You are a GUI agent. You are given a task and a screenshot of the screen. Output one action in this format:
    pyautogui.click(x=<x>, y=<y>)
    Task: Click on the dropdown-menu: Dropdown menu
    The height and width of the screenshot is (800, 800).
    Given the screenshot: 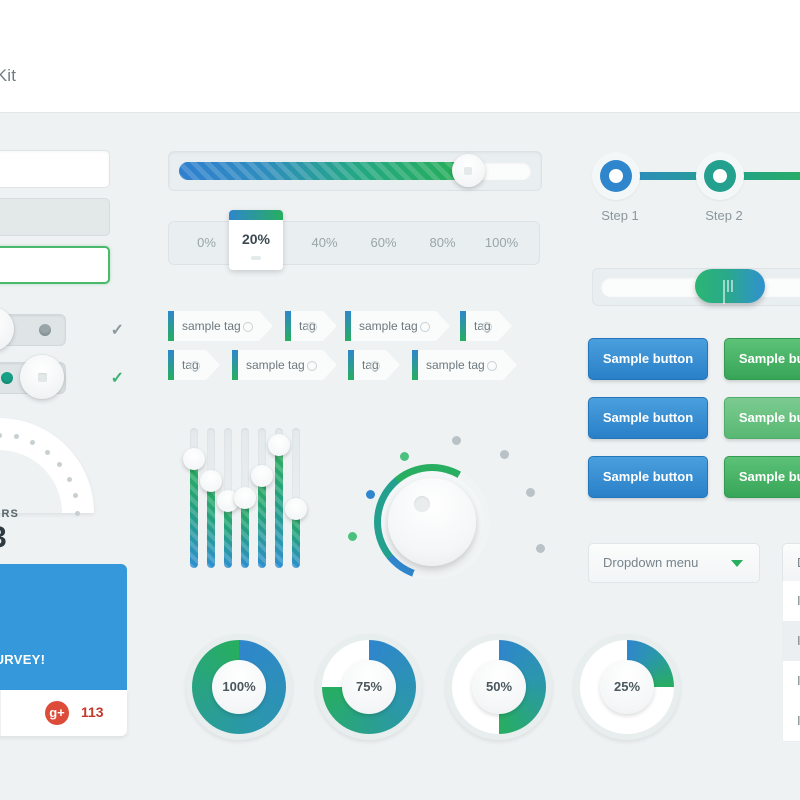 What is the action you would take?
    pyautogui.click(x=674, y=563)
    